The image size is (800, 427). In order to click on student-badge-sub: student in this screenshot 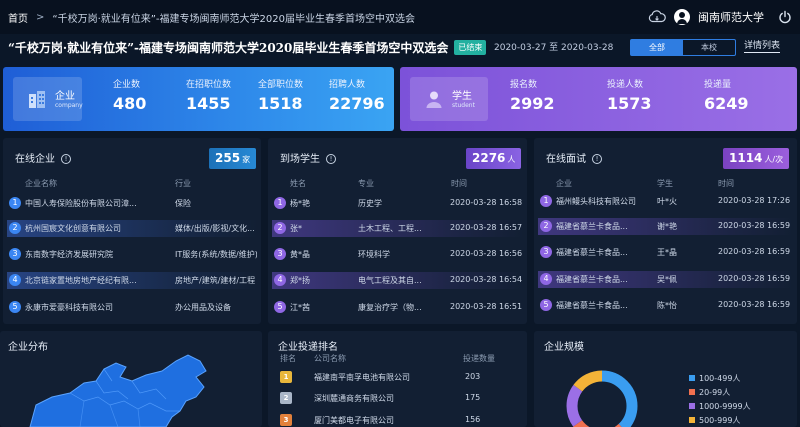, I will do `click(463, 105)`.